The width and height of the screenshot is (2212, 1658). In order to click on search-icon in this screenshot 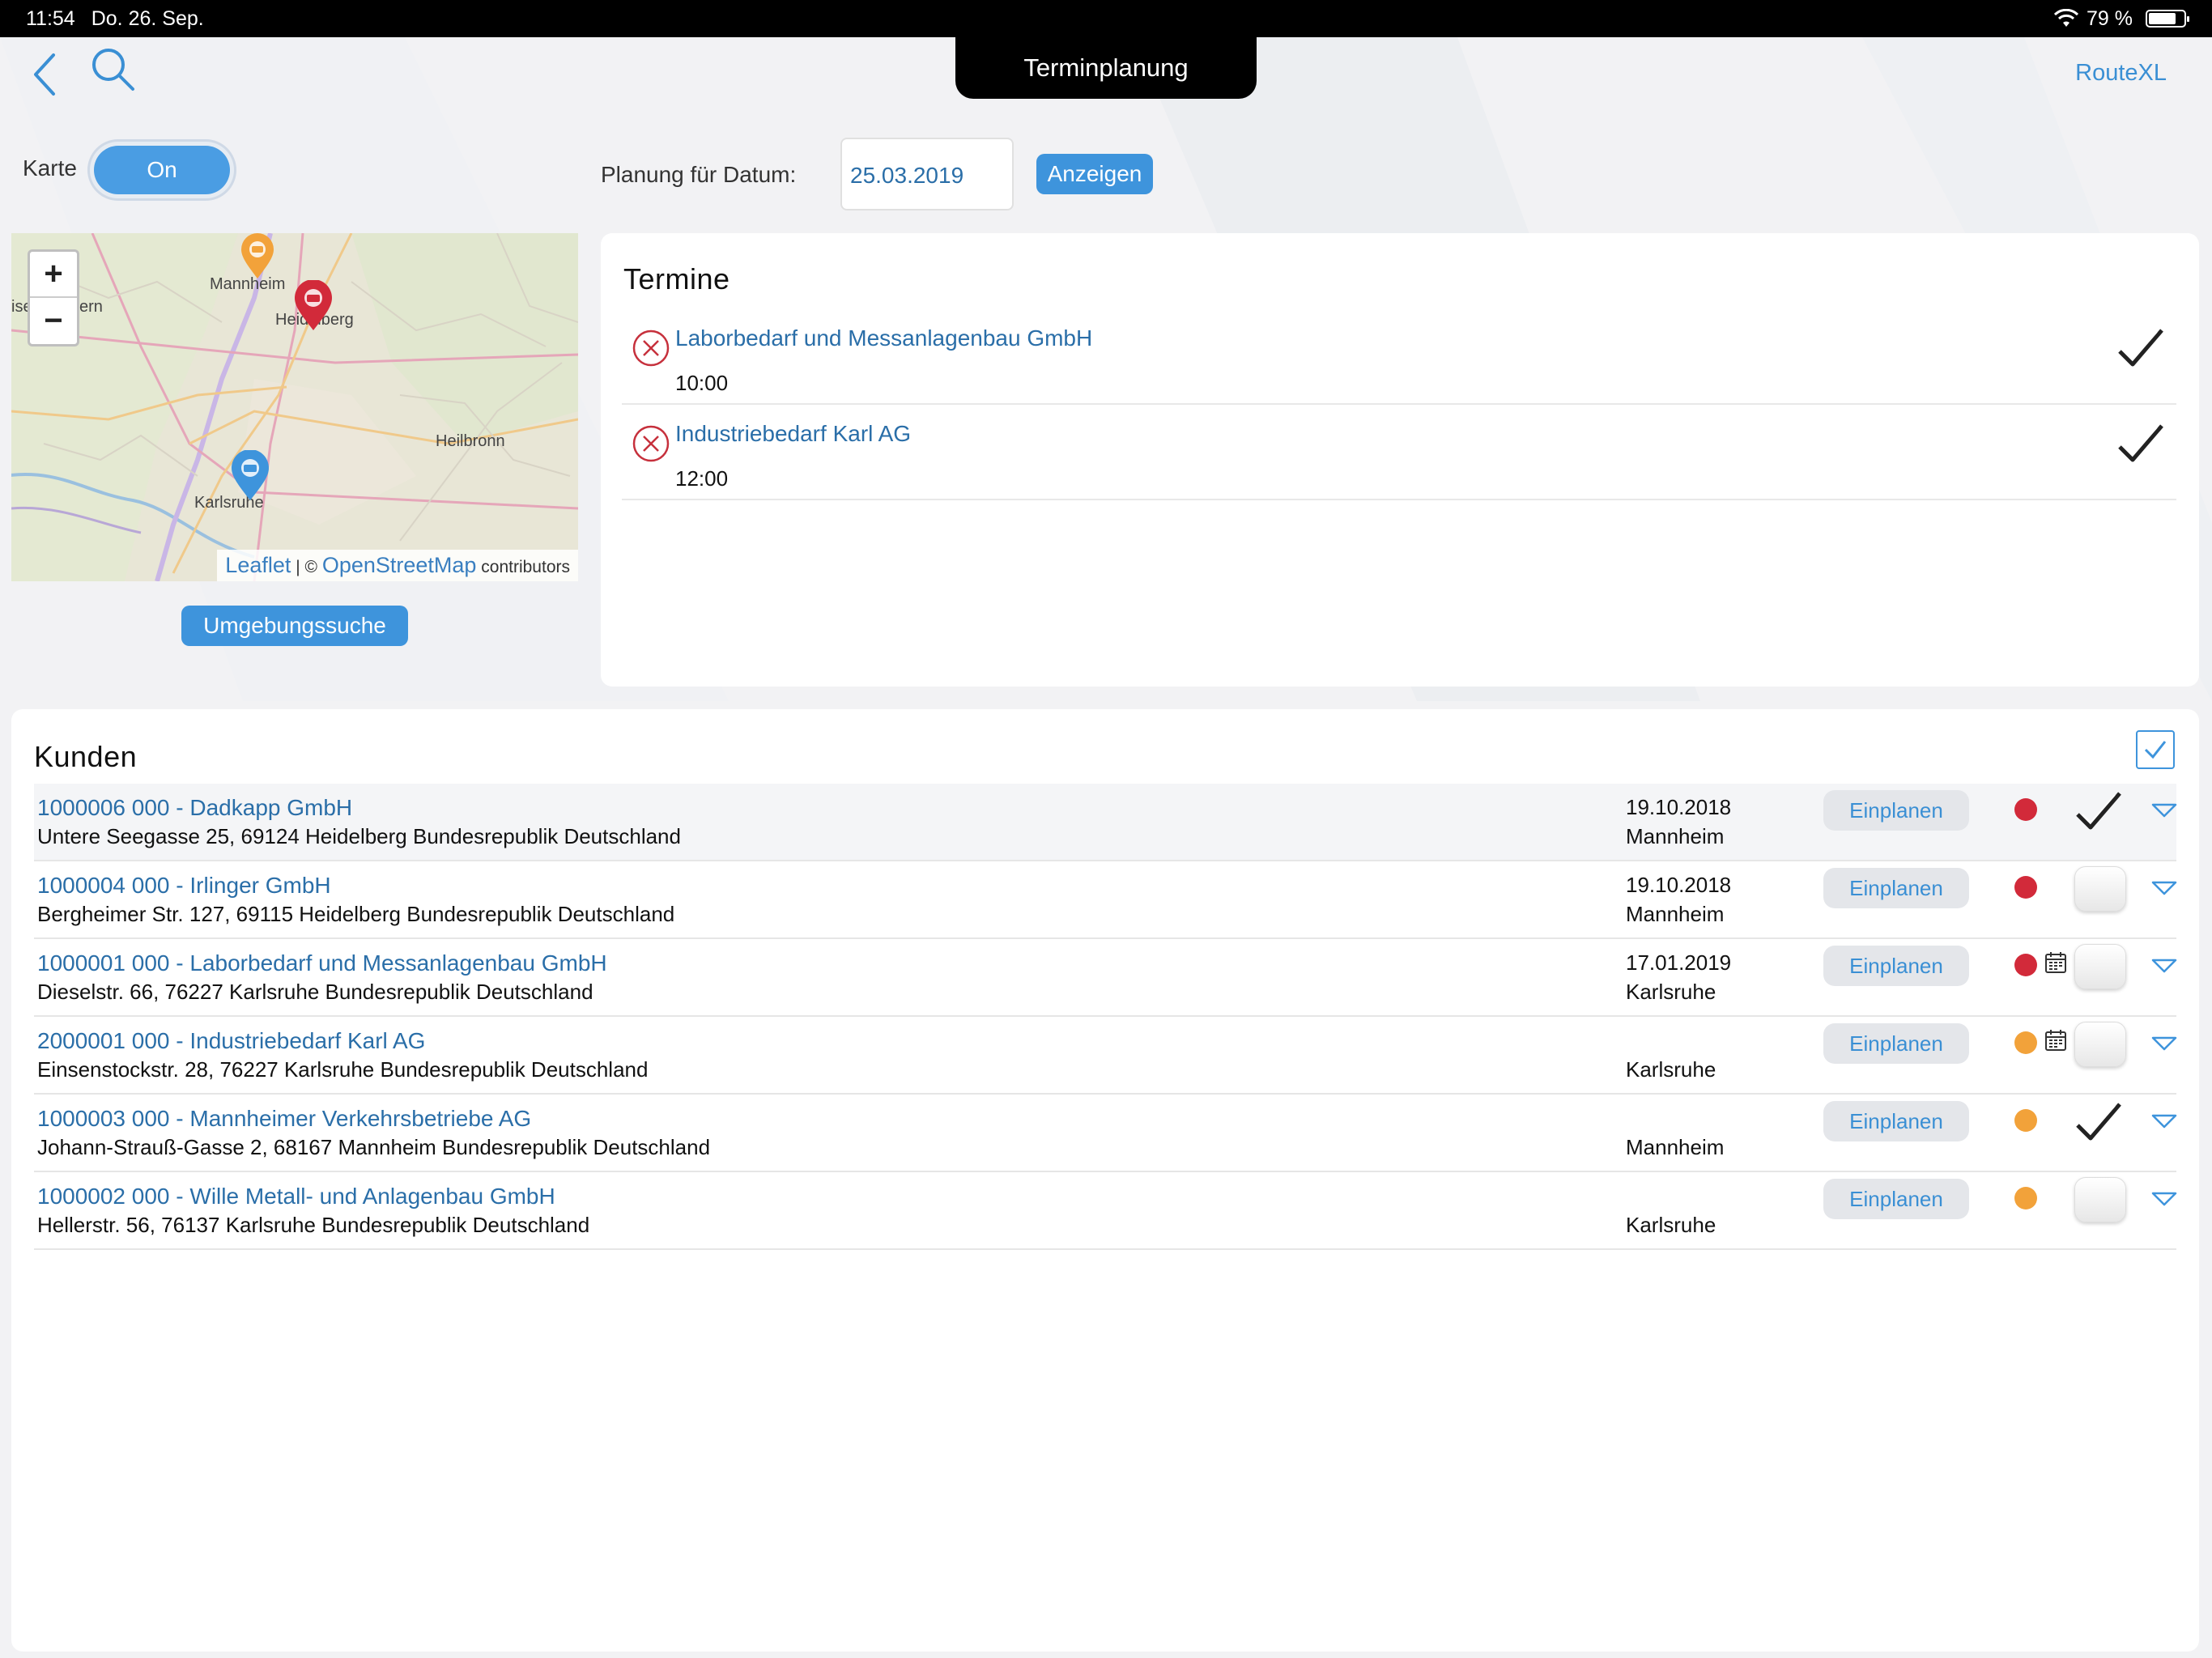, I will do `click(113, 70)`.